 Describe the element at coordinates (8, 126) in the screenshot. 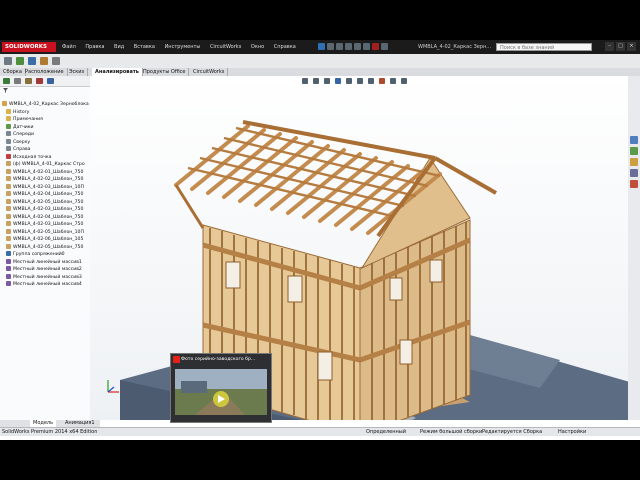

I see `sensor-icon` at that location.